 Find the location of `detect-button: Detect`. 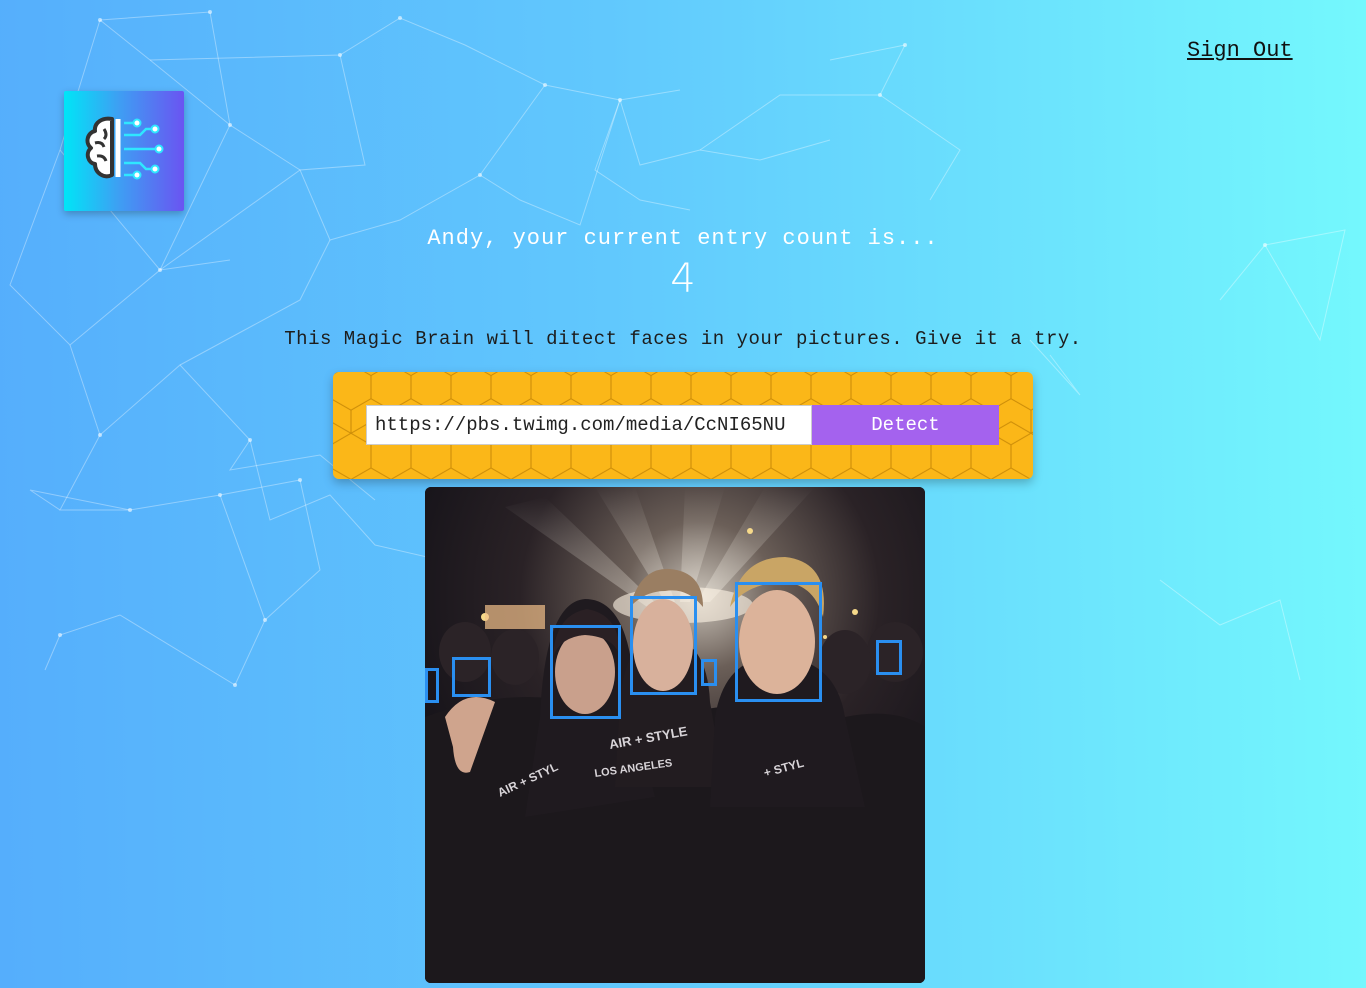

detect-button: Detect is located at coordinates (905, 425).